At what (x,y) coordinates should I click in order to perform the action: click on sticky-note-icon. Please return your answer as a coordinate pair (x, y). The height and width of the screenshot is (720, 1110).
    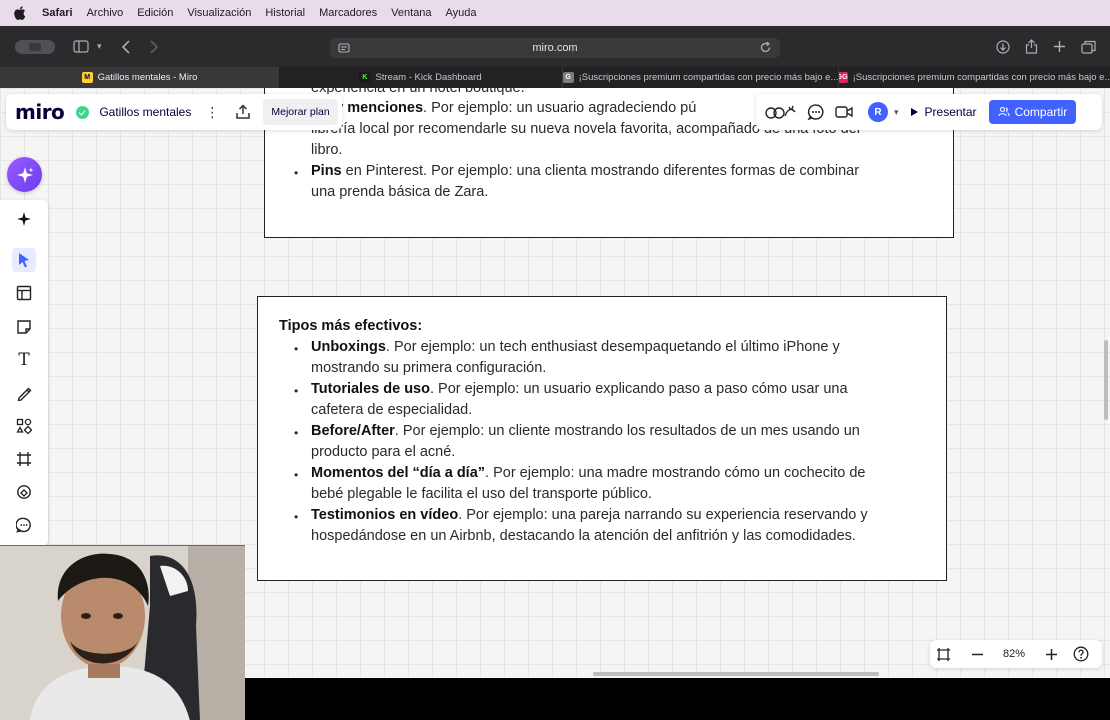
    Looking at the image, I should click on (24, 327).